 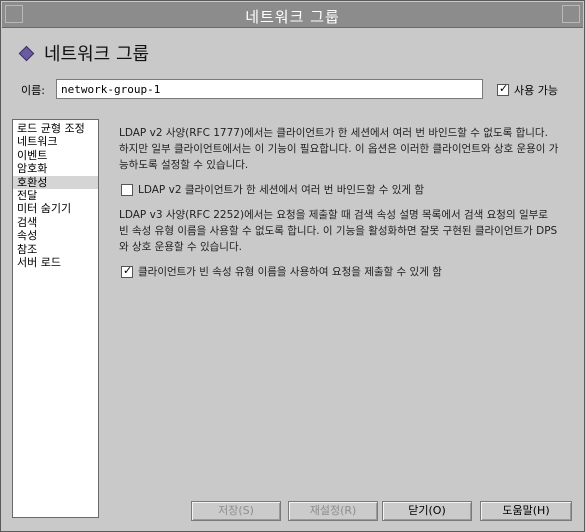 I want to click on reset-button: 재설정(R), so click(x=333, y=511).